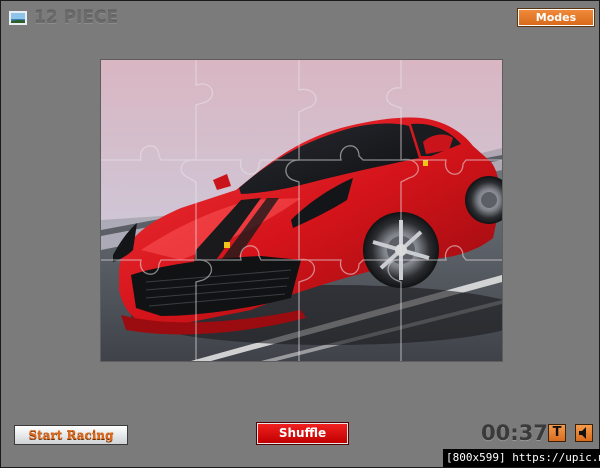 This screenshot has width=600, height=468. Describe the element at coordinates (18, 18) in the screenshot. I see `picture-icon` at that location.